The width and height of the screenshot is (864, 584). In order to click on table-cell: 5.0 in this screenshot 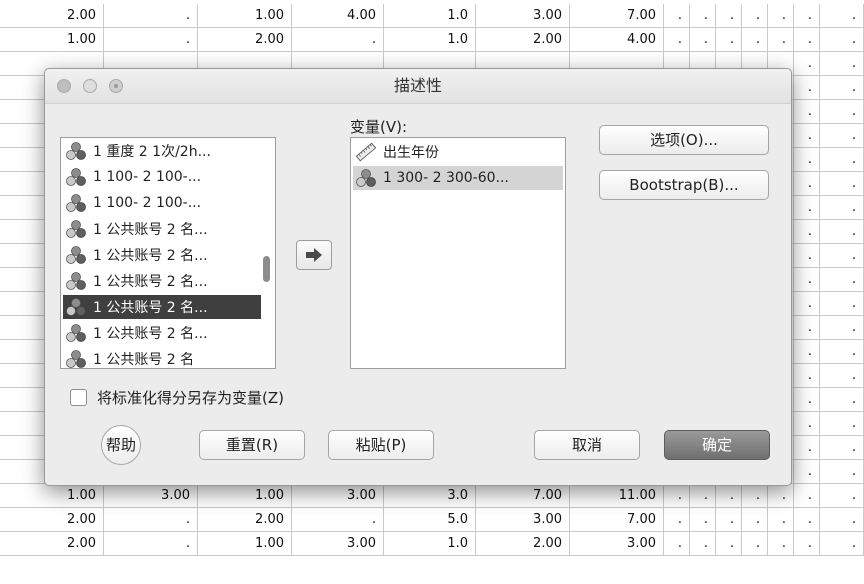, I will do `click(430, 519)`.